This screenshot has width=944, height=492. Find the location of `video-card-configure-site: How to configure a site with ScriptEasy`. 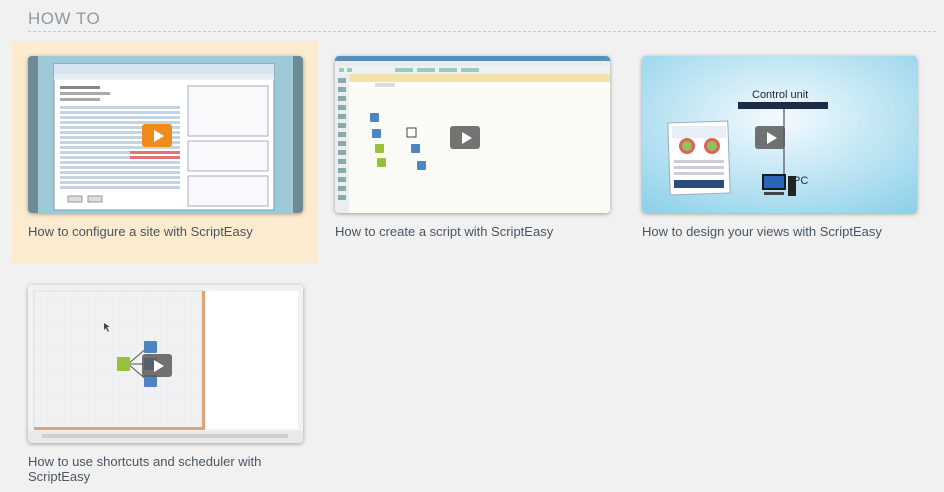

video-card-configure-site: How to configure a site with ScriptEasy is located at coordinates (165, 152).